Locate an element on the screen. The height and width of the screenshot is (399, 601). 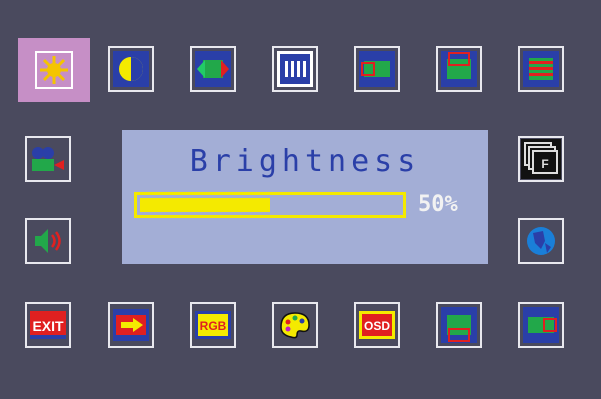
sun-icon is located at coordinates (54, 70).